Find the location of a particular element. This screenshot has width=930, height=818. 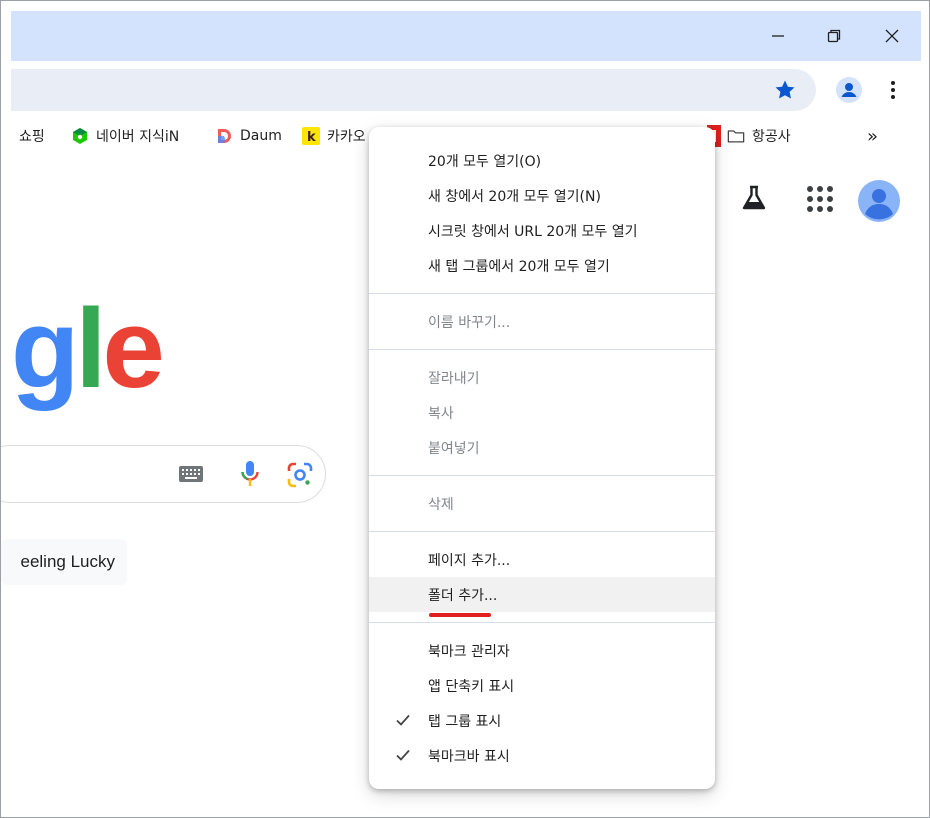

logo-letter-e: e is located at coordinates (133, 348).